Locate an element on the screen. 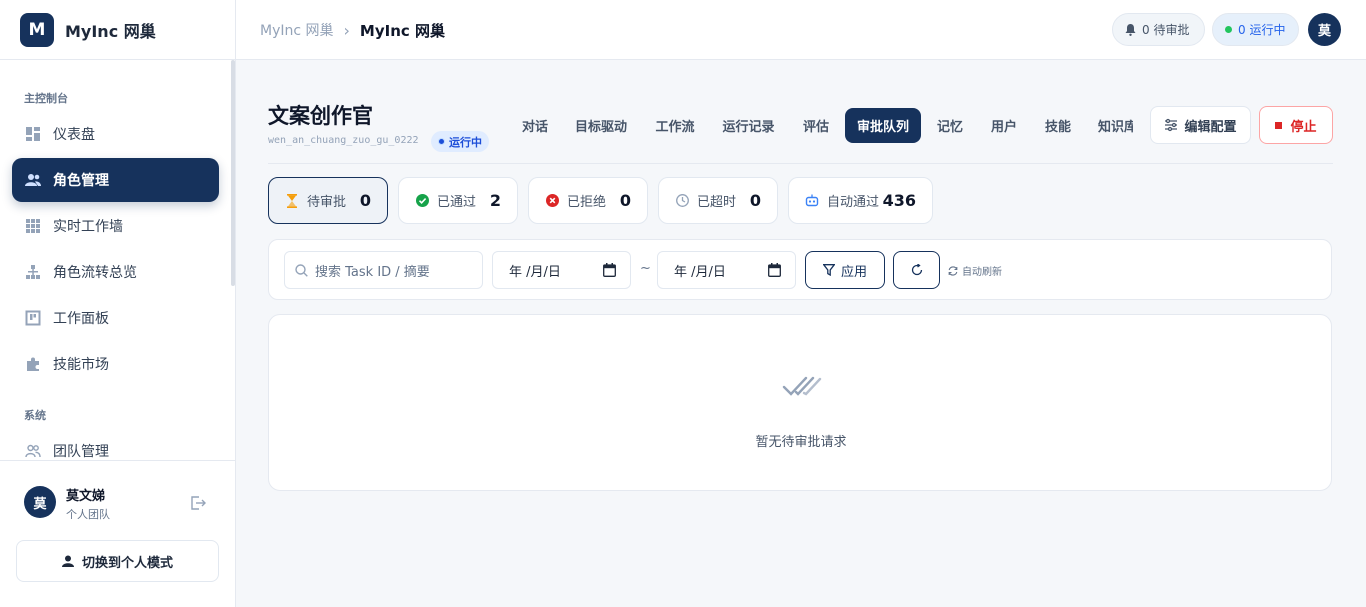 The image size is (1366, 607). bell-icon is located at coordinates (1130, 29).